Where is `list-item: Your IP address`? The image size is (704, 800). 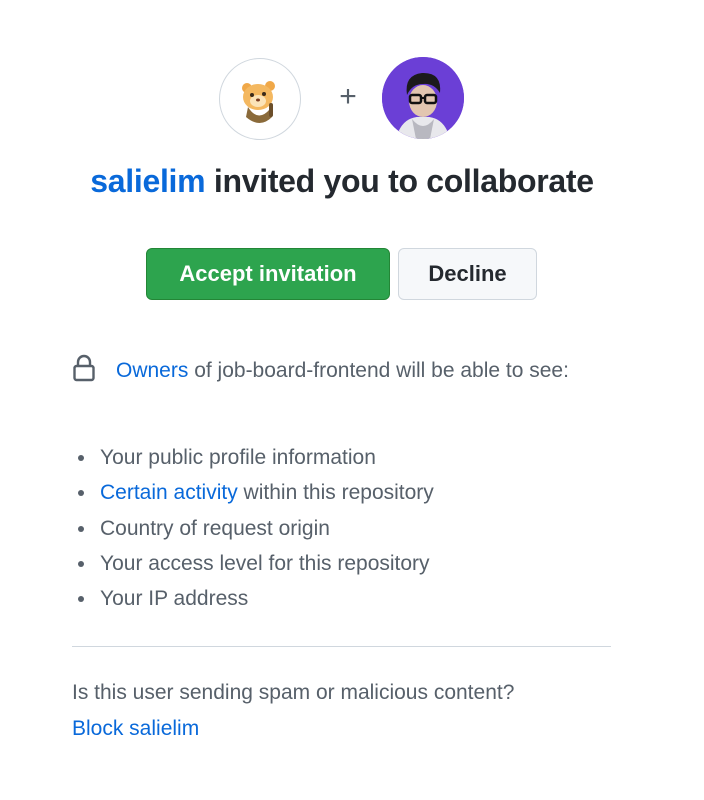 list-item: Your IP address is located at coordinates (352, 598).